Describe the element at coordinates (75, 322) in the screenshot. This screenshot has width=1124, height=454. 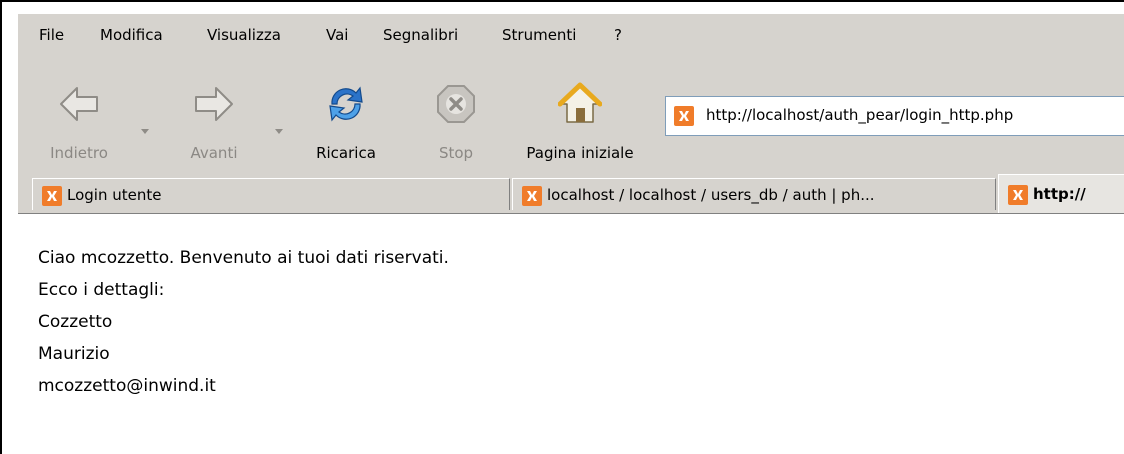
I see `user-surname: Cozzetto` at that location.